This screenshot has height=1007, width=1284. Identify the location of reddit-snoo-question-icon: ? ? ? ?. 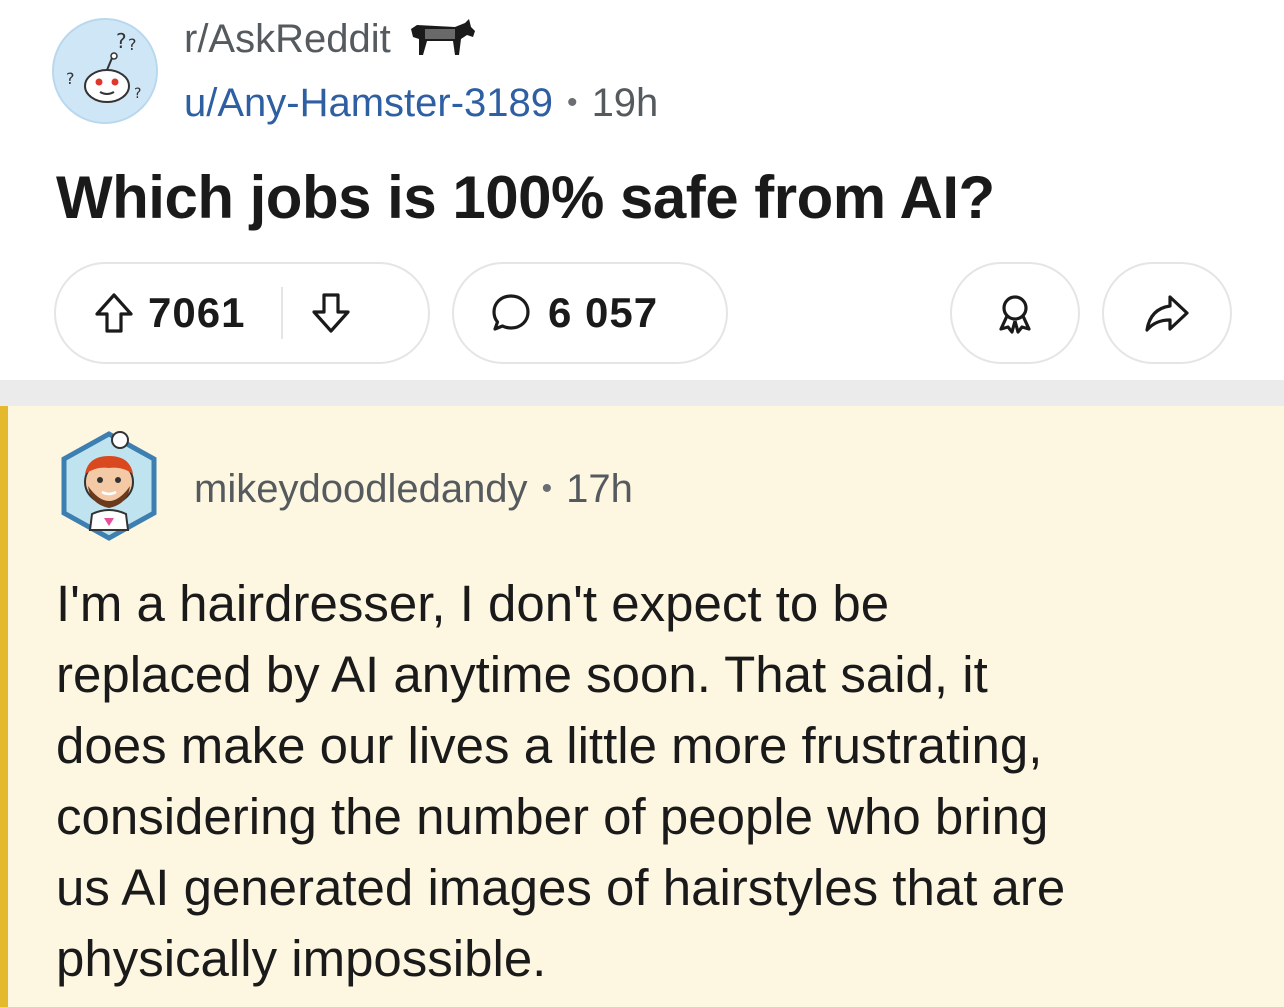
(105, 71).